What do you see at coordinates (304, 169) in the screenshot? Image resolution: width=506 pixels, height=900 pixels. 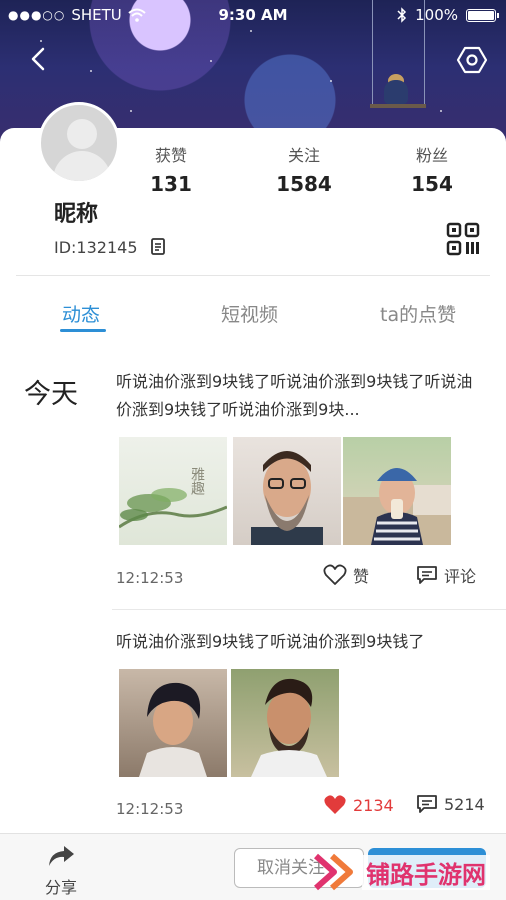 I see `stat-following: 关注 1584` at bounding box center [304, 169].